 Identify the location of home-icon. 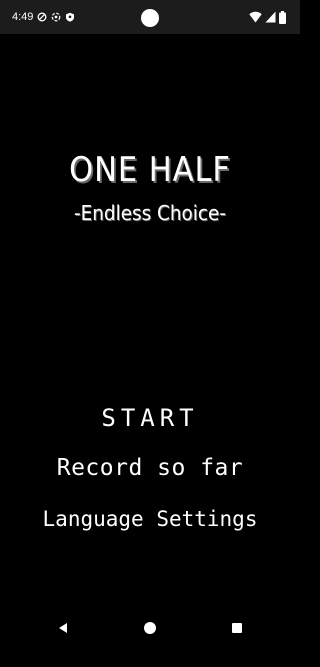
(150, 628).